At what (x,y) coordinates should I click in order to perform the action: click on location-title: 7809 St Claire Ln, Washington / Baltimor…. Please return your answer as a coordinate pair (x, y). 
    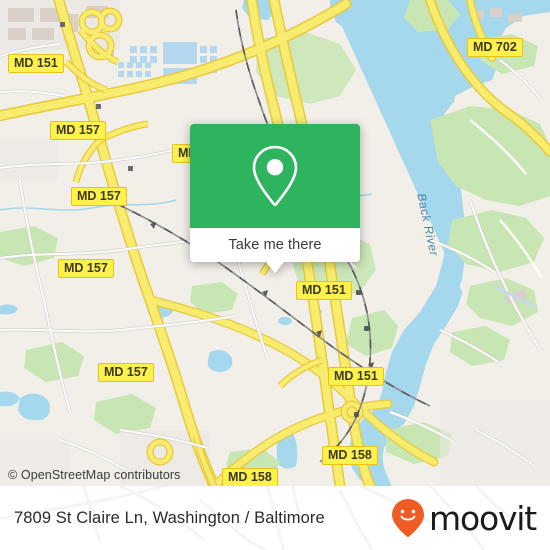
    Looking at the image, I should click on (169, 517).